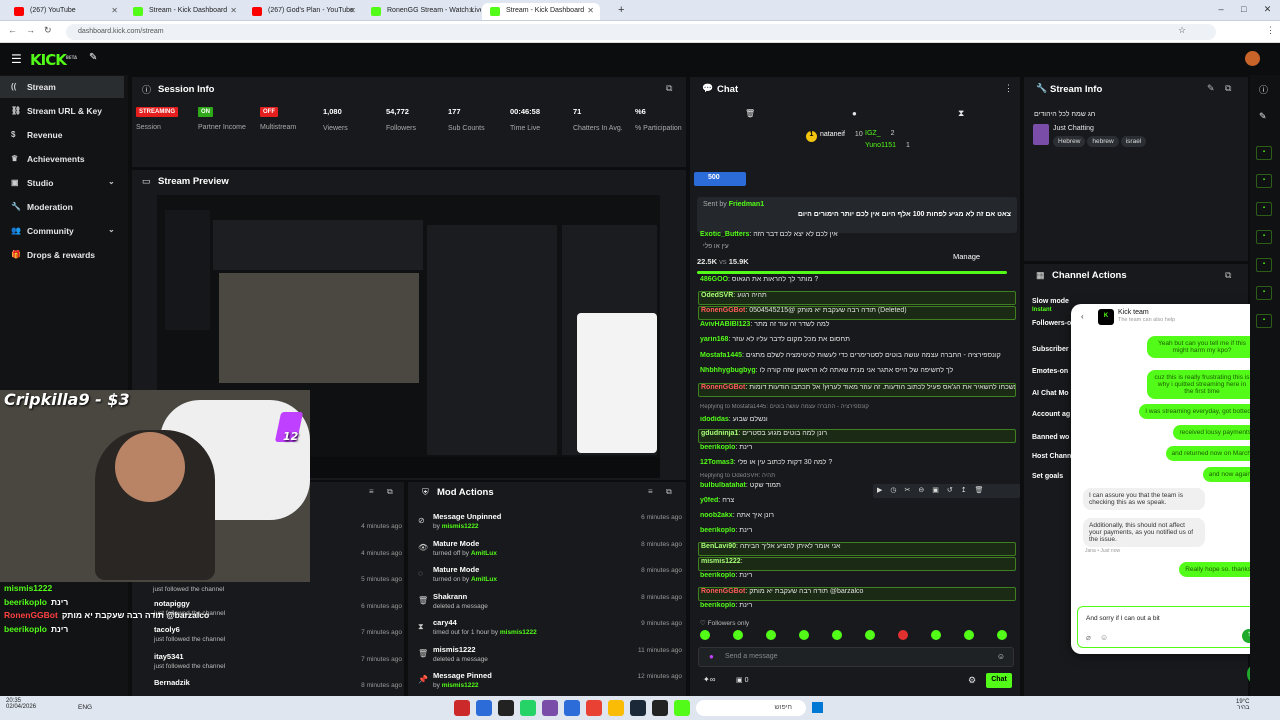 The width and height of the screenshot is (1280, 720). Describe the element at coordinates (1264, 265) in the screenshot. I see `radio-icon: ▪` at that location.